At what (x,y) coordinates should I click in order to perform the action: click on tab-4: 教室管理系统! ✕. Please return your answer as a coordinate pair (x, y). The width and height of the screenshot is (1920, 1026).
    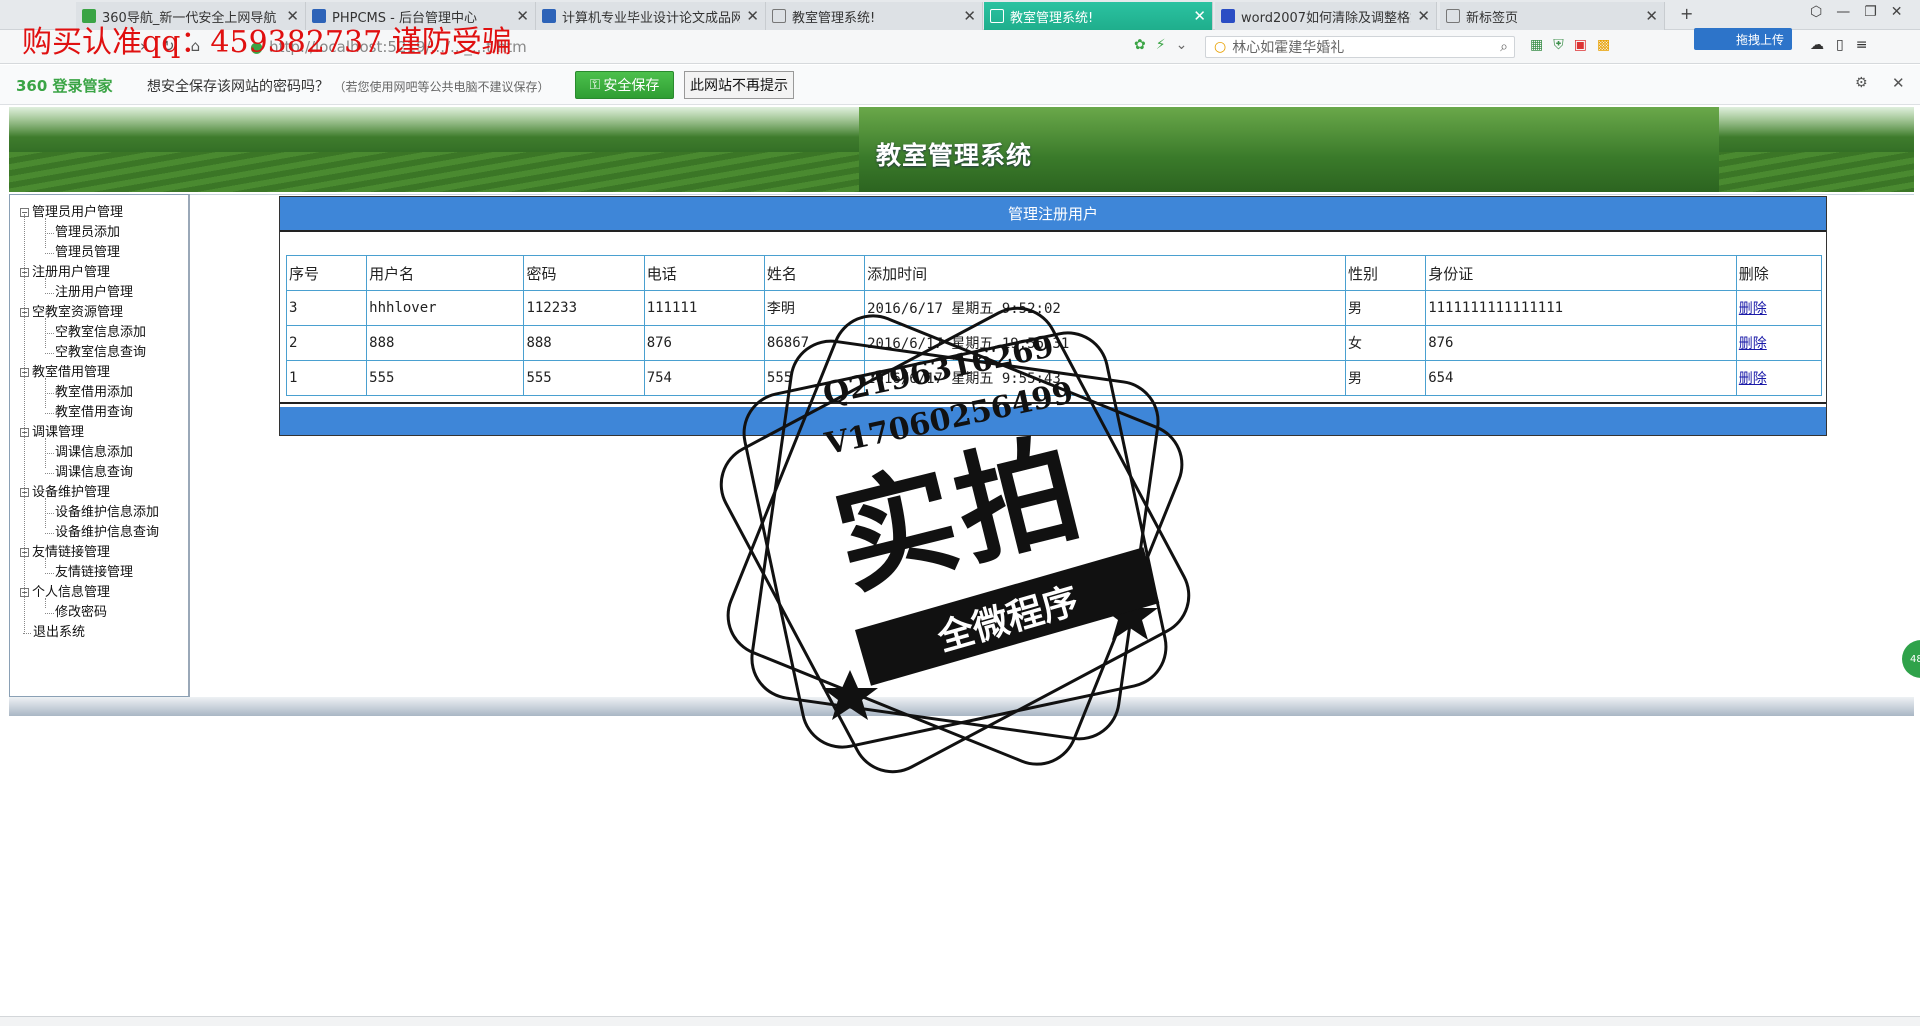
    Looking at the image, I should click on (874, 16).